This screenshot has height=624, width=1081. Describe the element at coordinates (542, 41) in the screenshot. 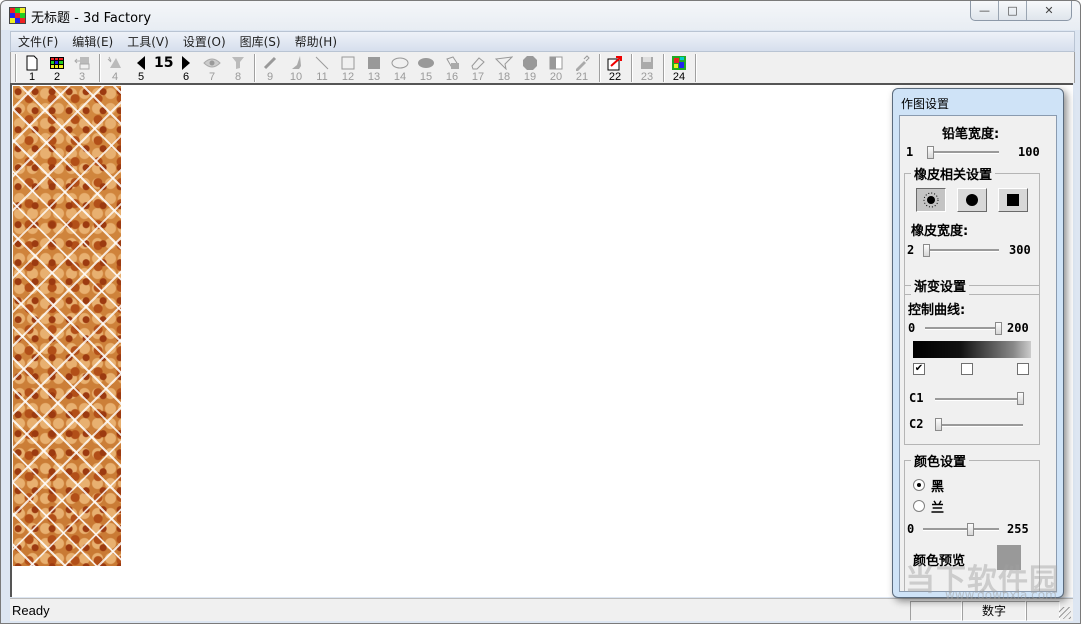

I see `menu-bar: 文件(F) 编辑(E) 工具(V) 设置(O) 图库(S) 帮助(H)` at that location.